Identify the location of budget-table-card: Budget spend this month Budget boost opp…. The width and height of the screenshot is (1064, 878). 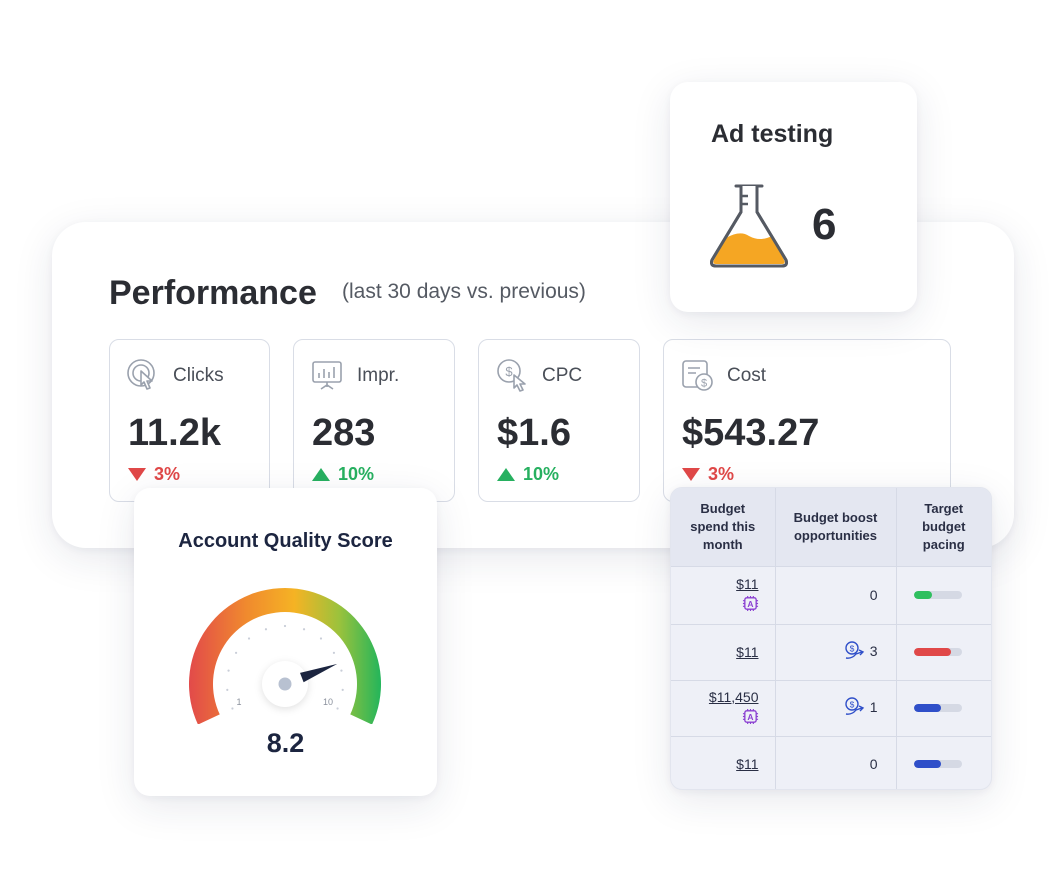
(831, 638).